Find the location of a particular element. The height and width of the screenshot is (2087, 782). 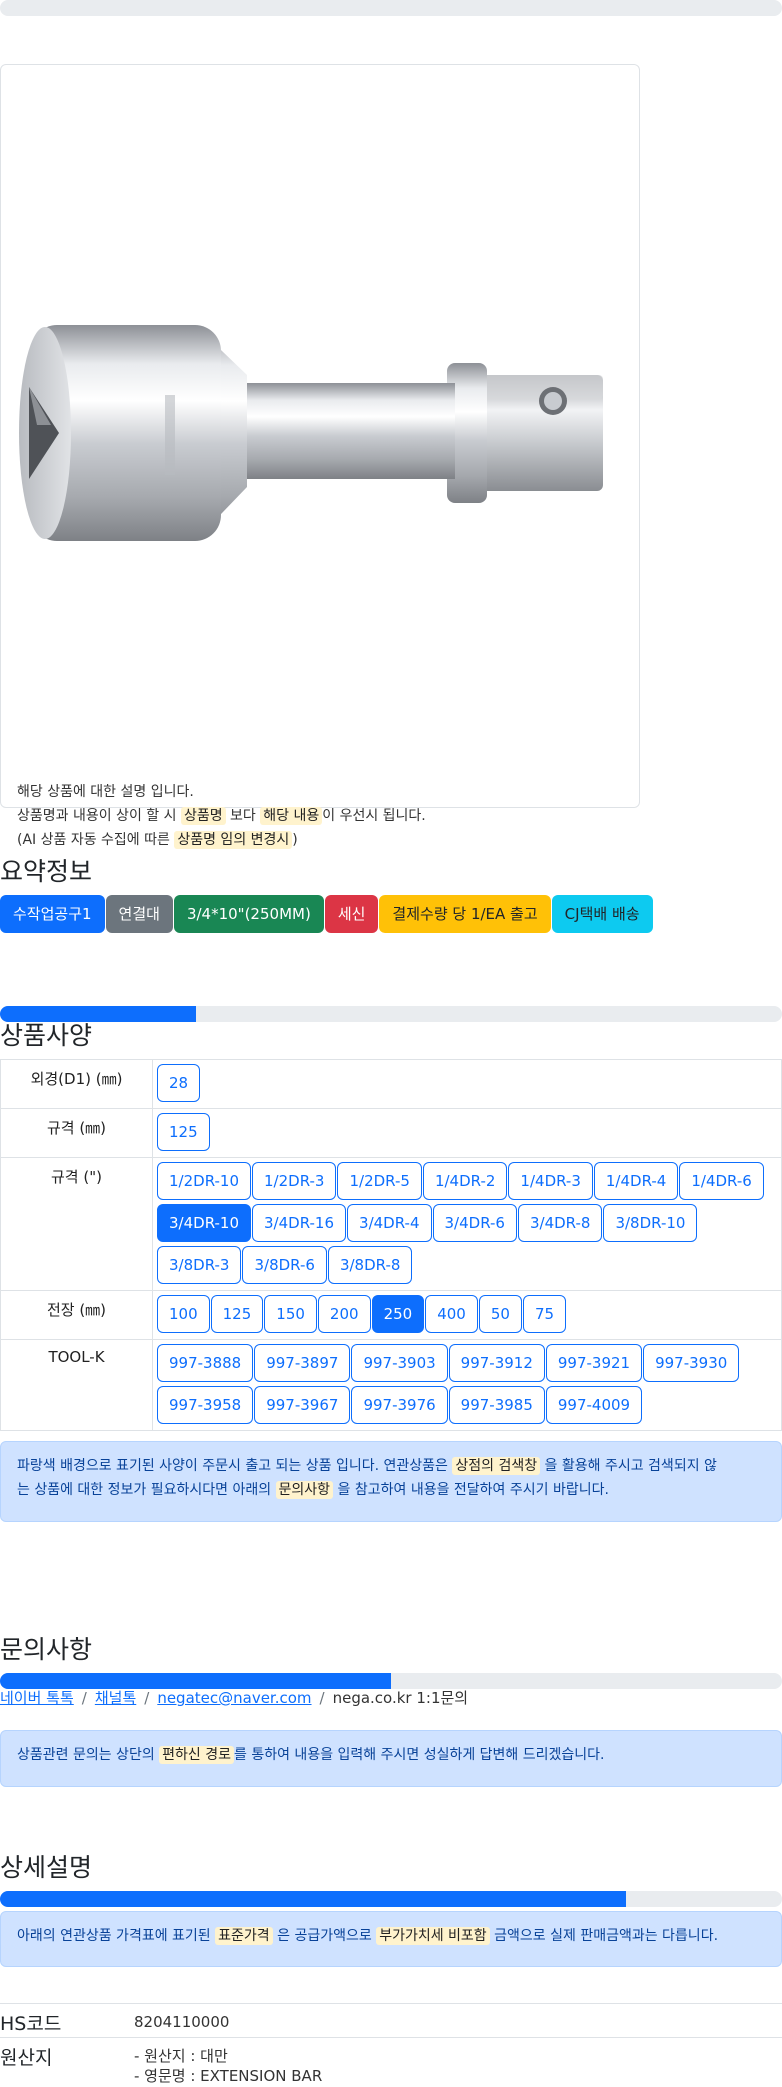

spec-label: TOOL-K is located at coordinates (76, 1385).